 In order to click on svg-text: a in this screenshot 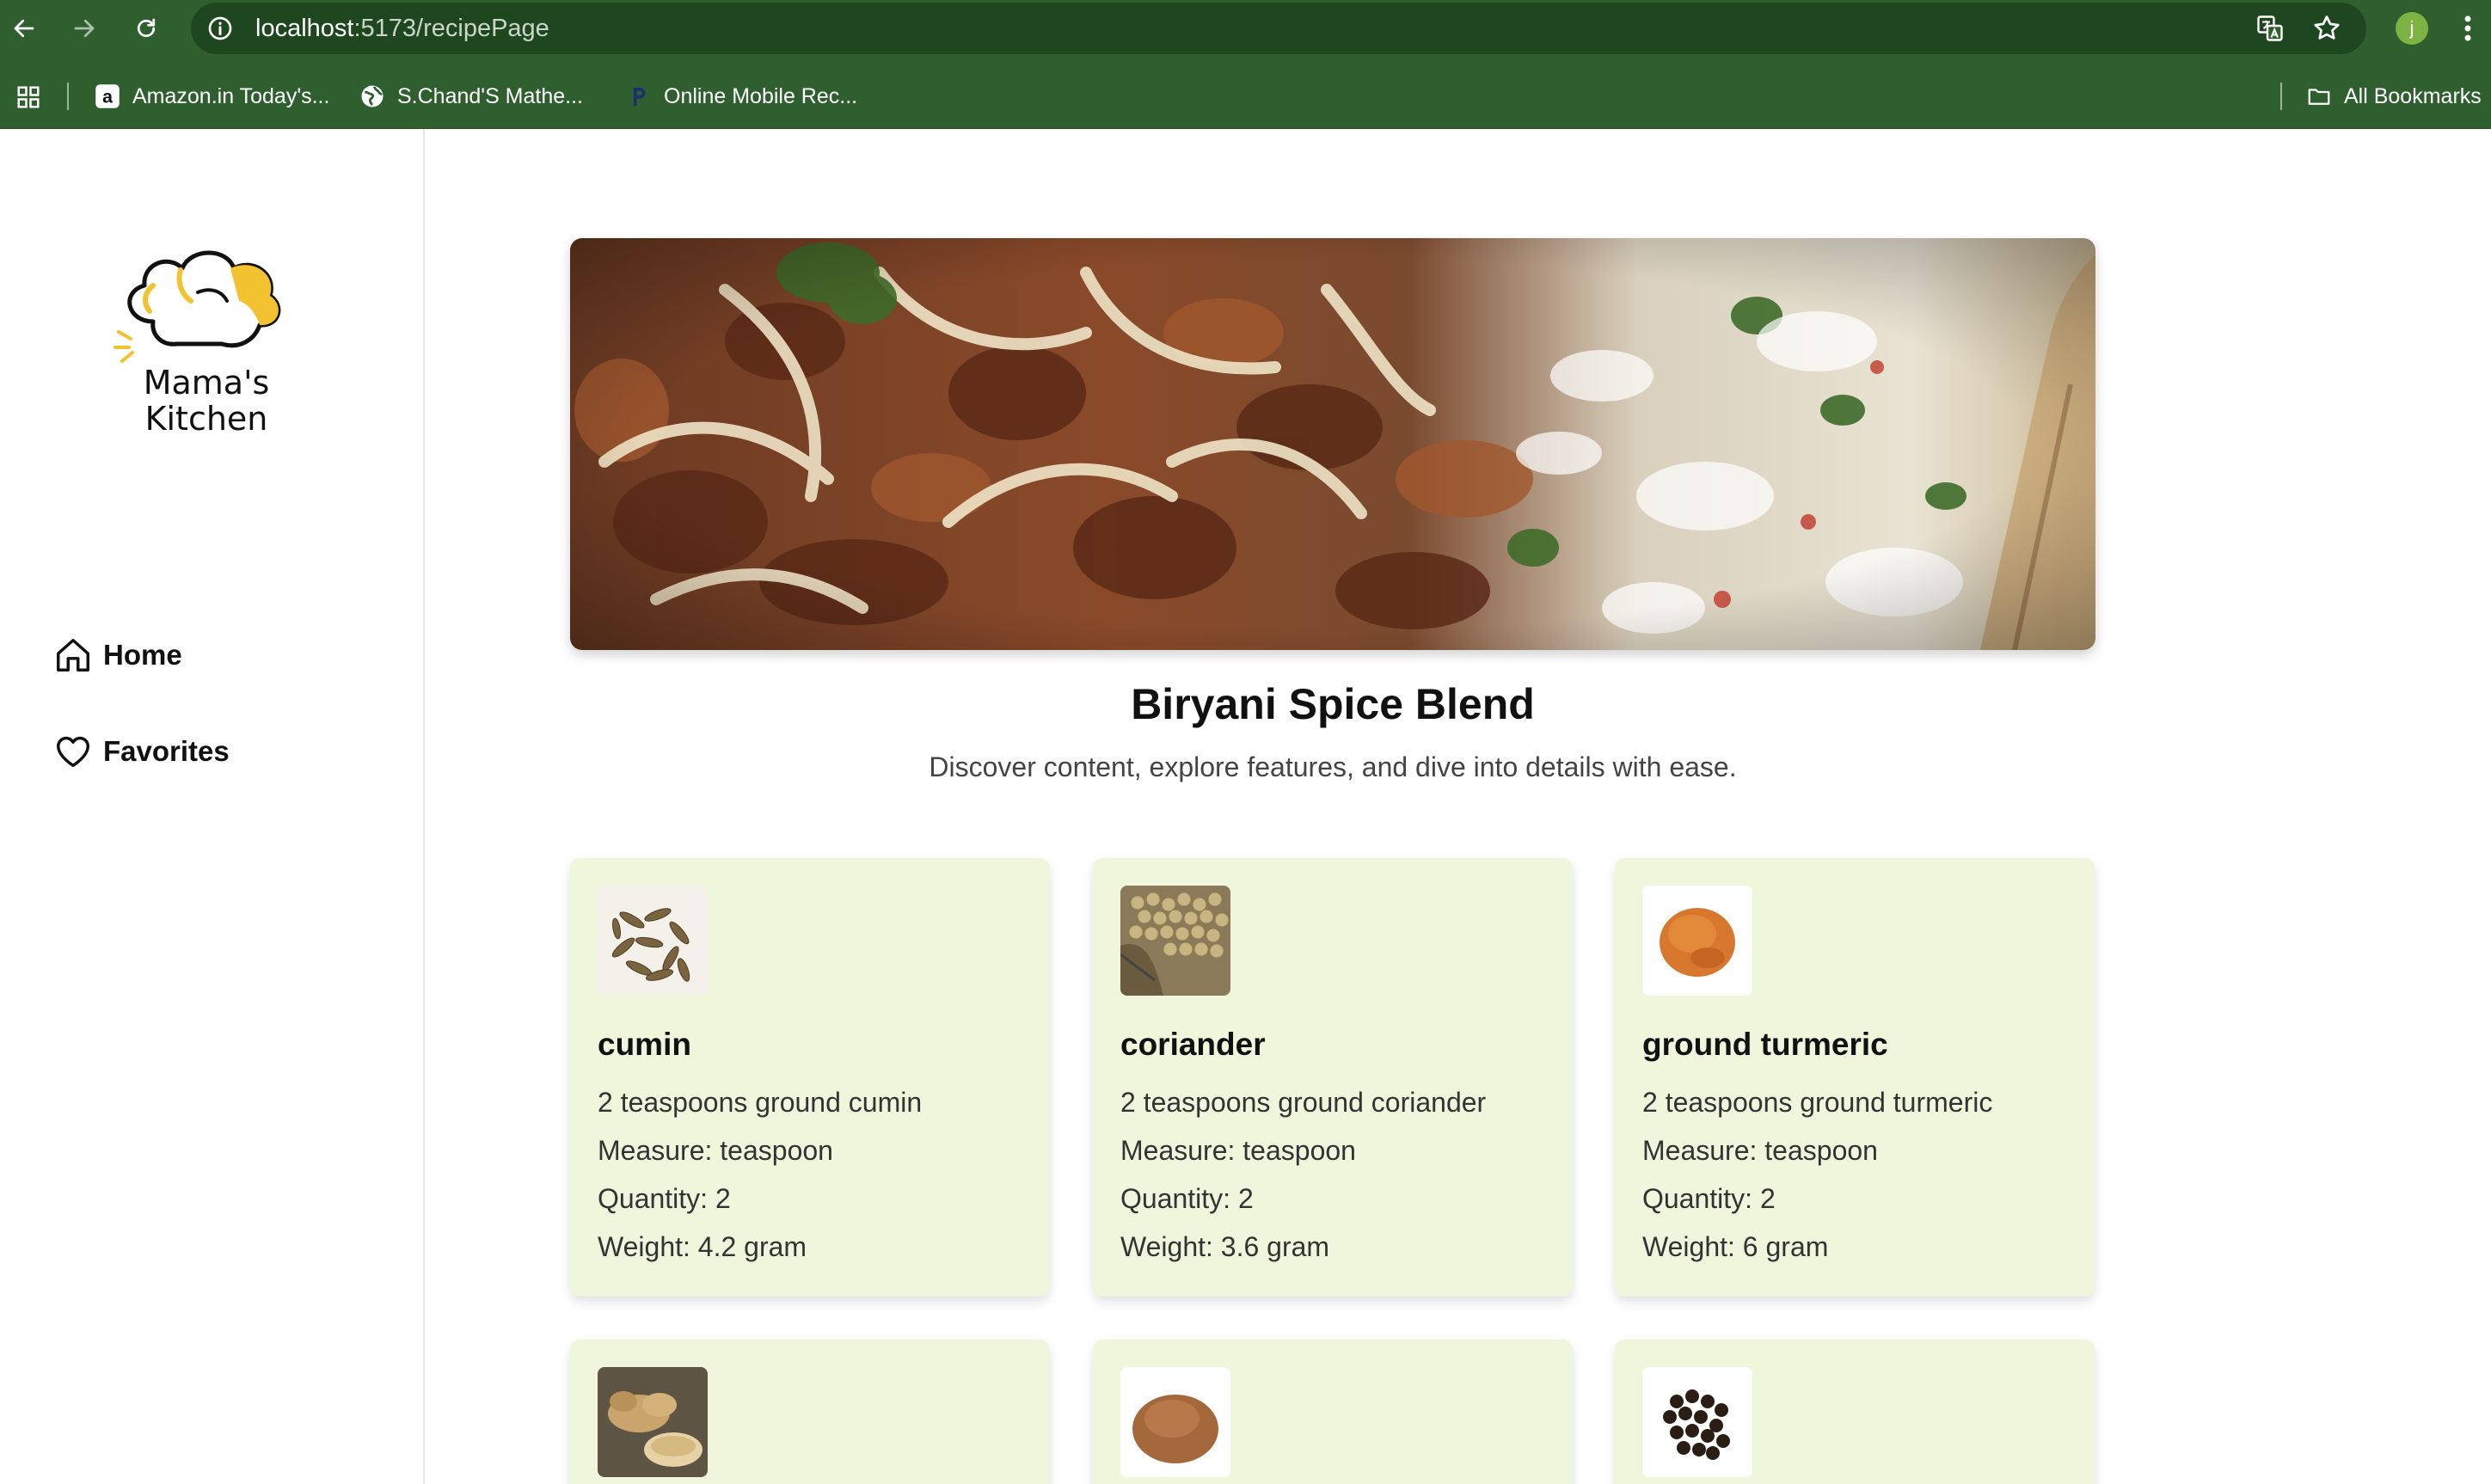, I will do `click(108, 97)`.